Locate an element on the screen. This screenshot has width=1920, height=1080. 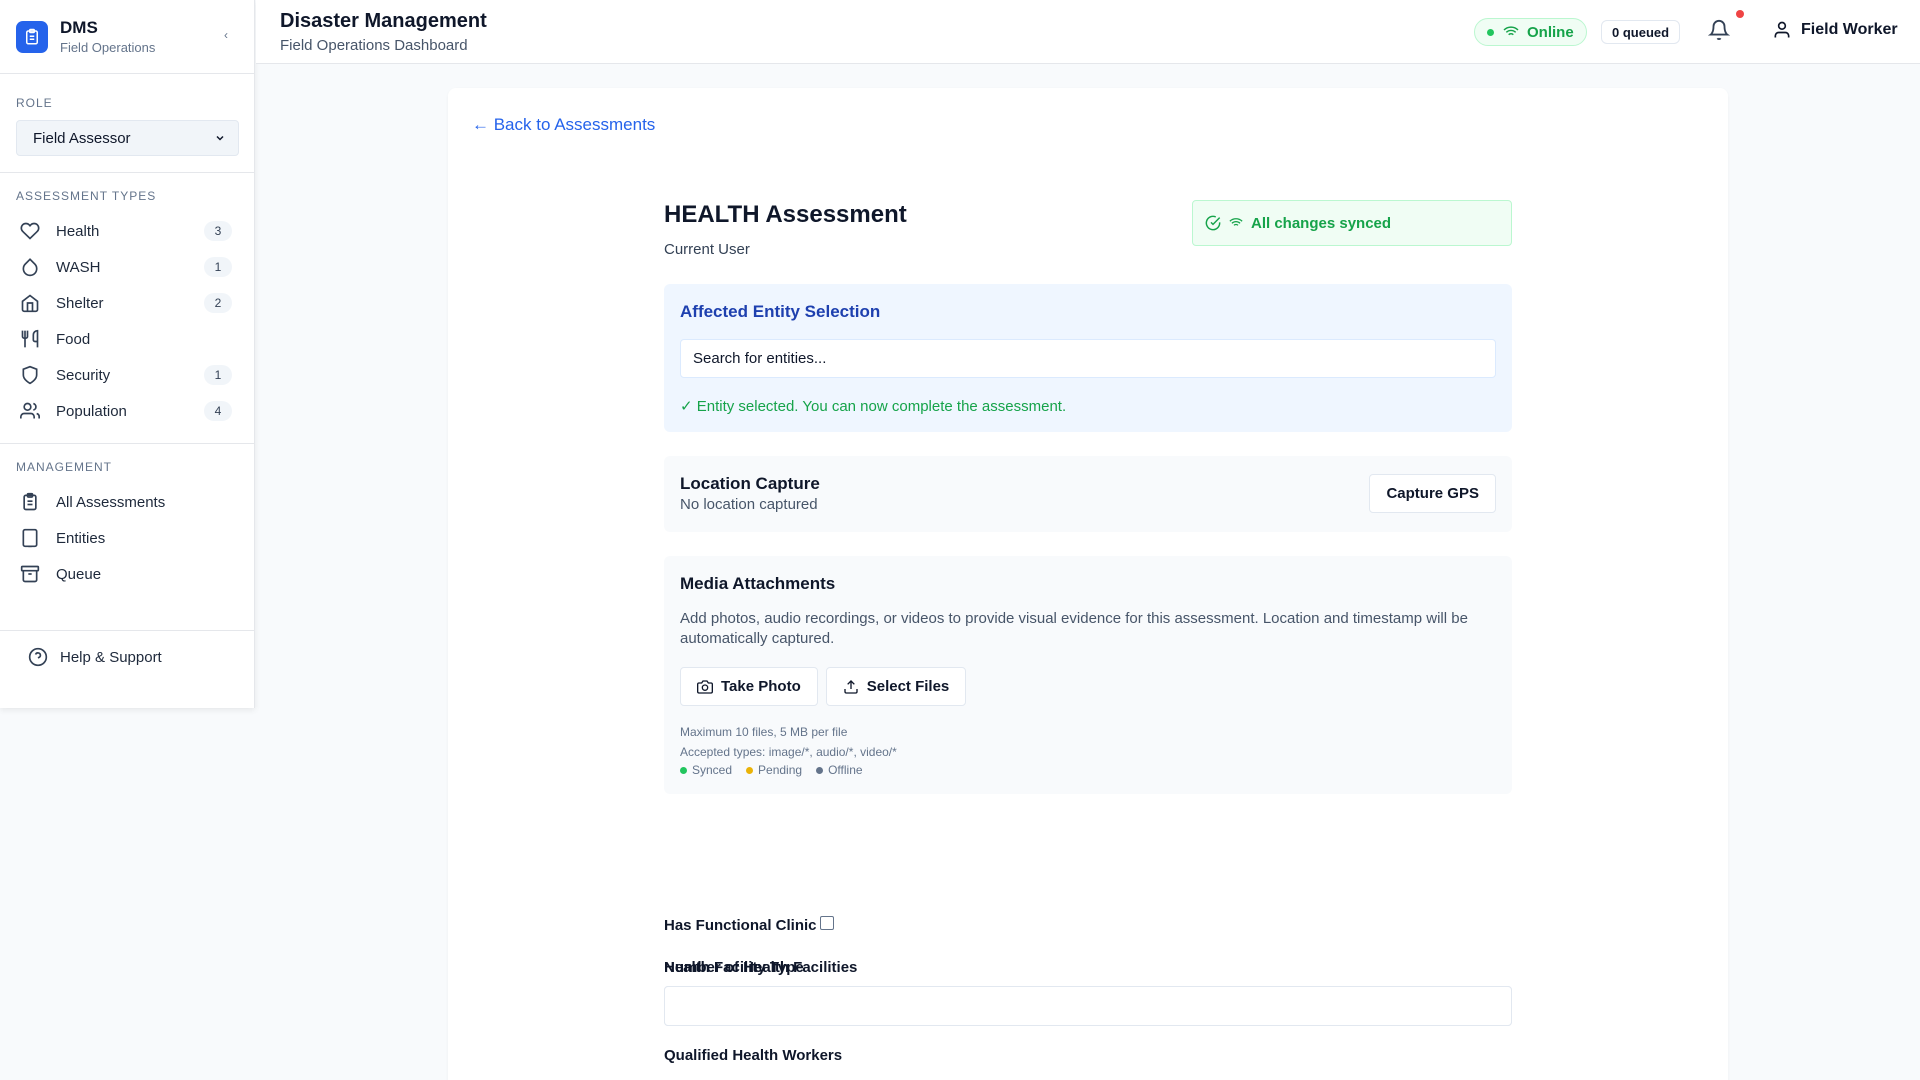
shield-icon is located at coordinates (30, 375).